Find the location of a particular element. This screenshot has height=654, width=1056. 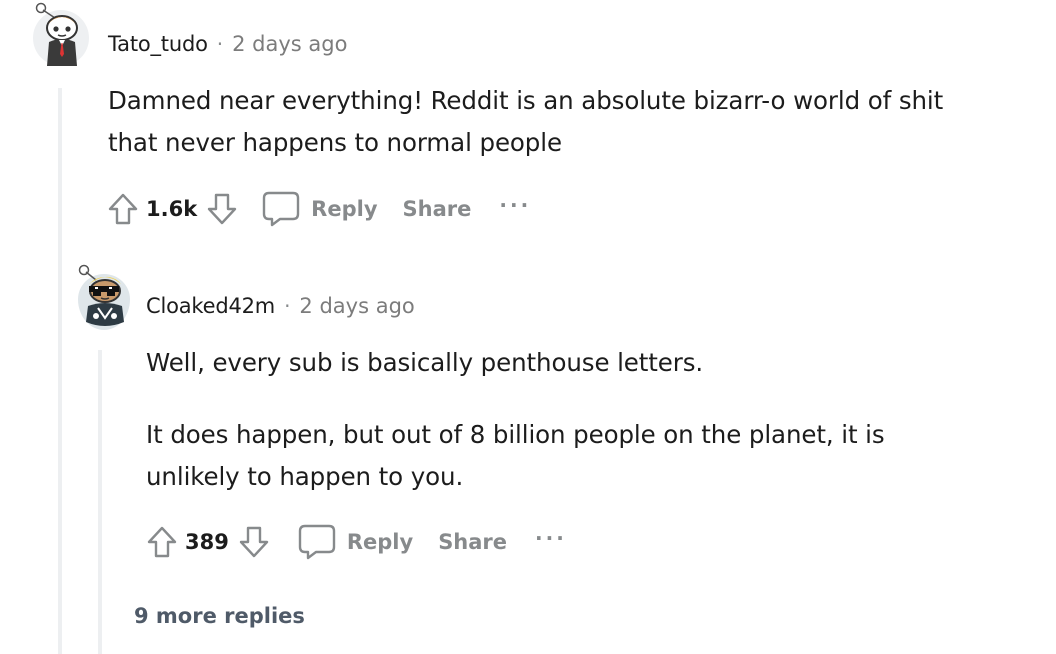

author-name: Tato_tudo is located at coordinates (158, 44).